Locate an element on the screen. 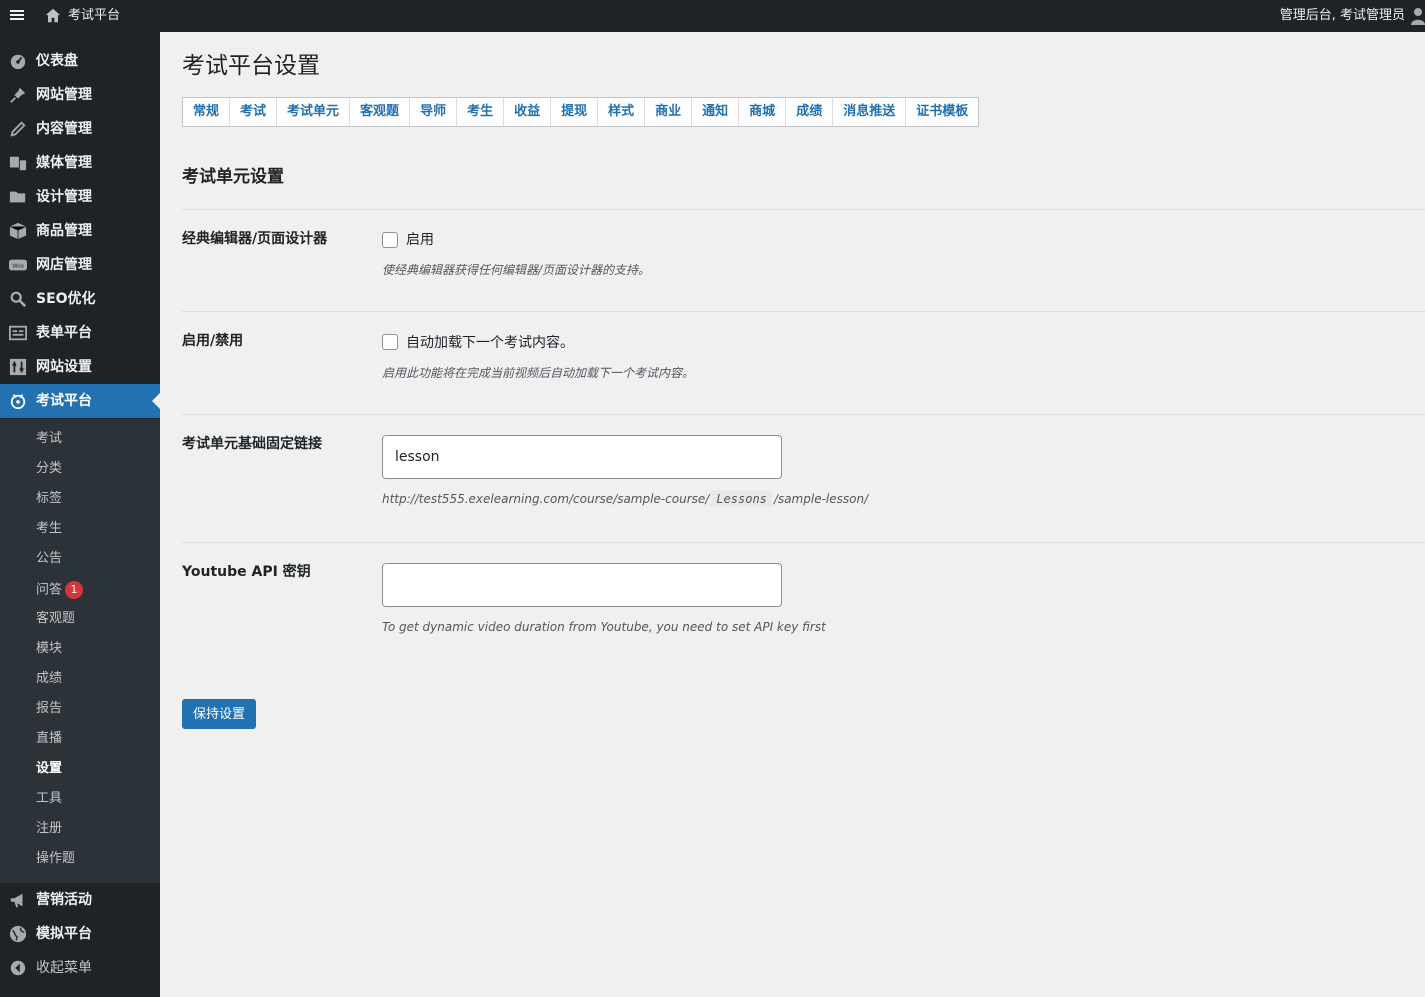 The width and height of the screenshot is (1425, 997). submenu-item-exam: 考试 is located at coordinates (49, 439).